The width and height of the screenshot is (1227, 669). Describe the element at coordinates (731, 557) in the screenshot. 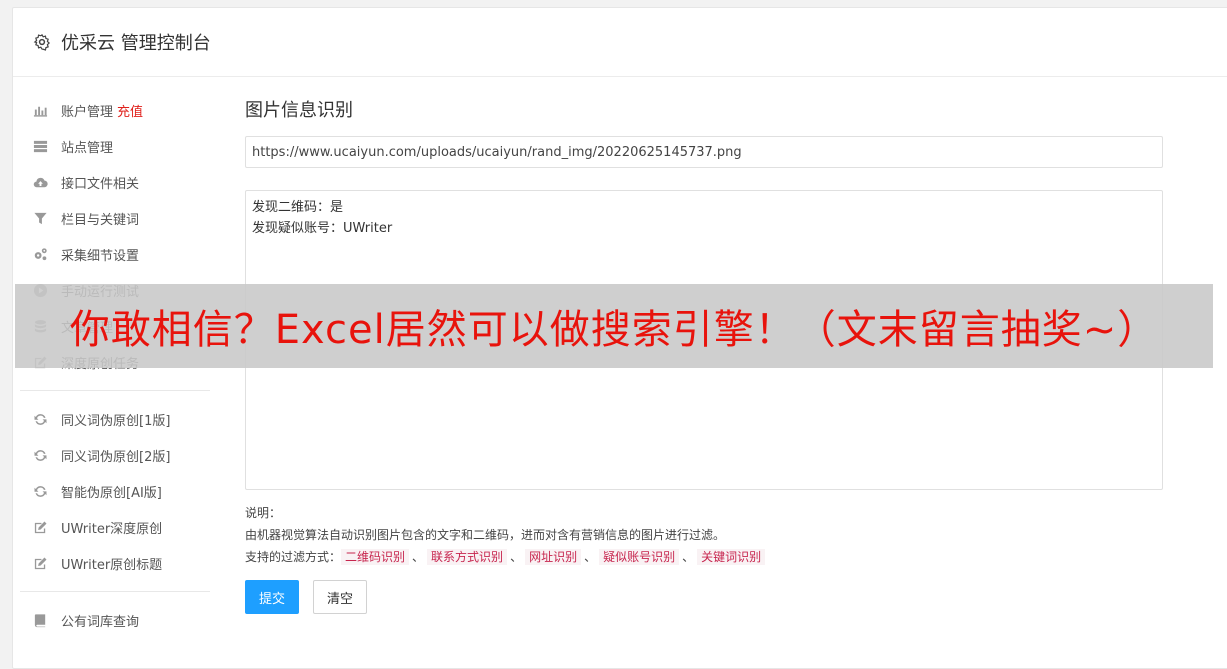

I see `filter-tag: 关键词识别` at that location.